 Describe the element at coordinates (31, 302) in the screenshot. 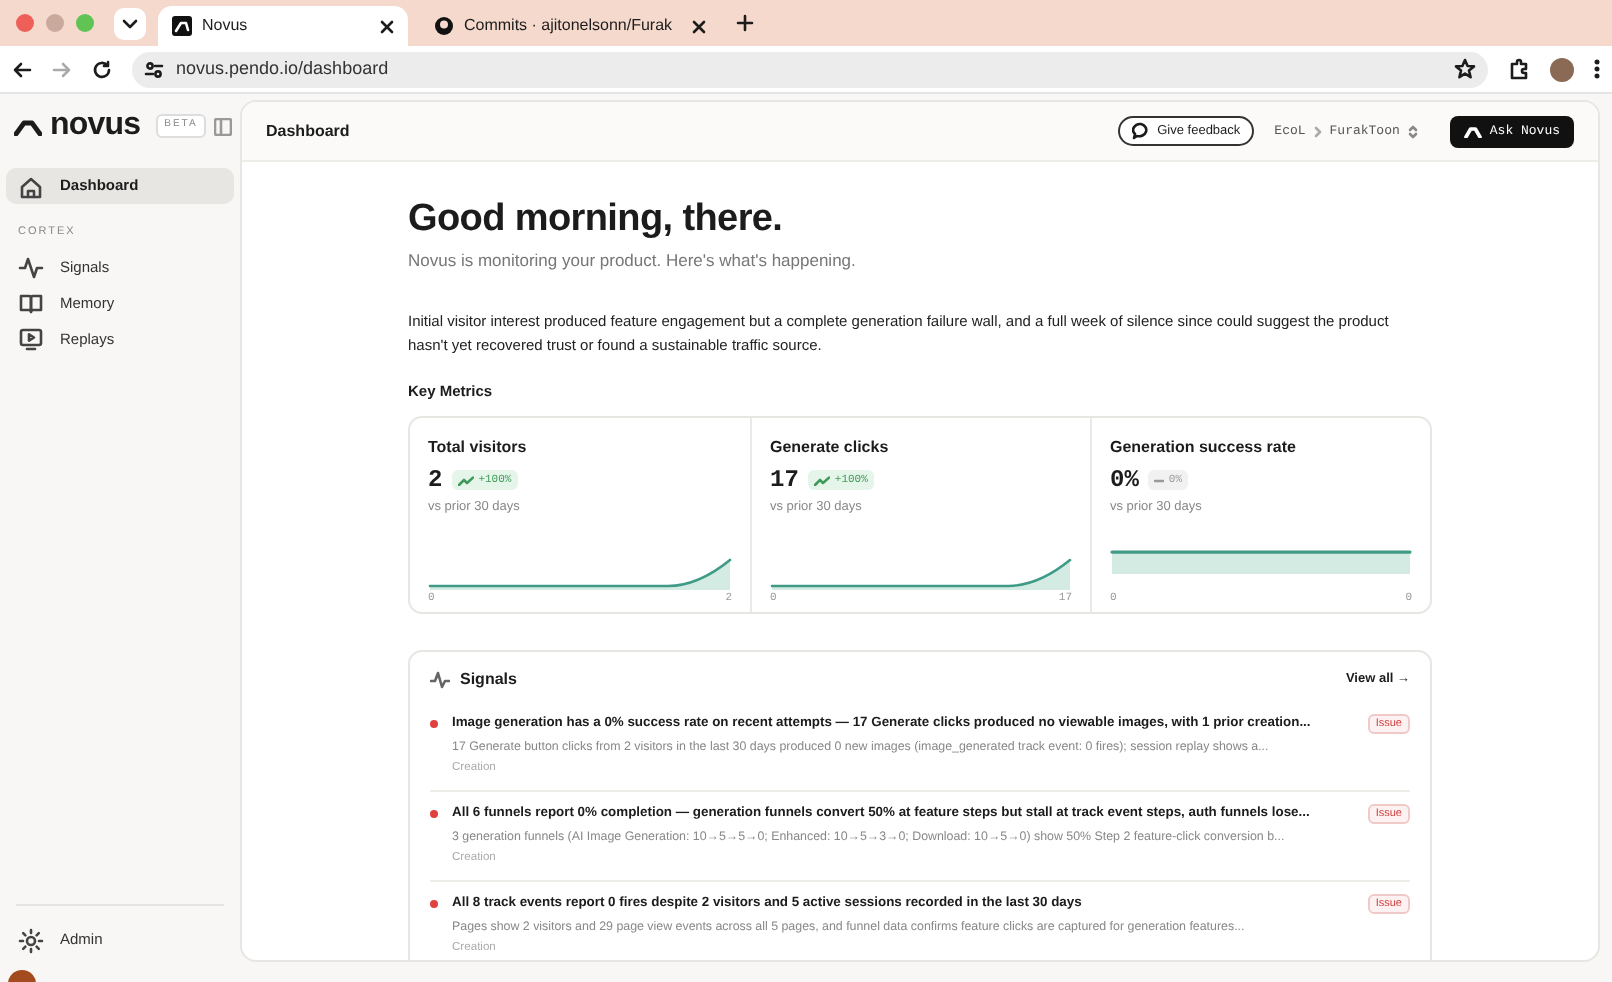

I see `book-icon` at that location.